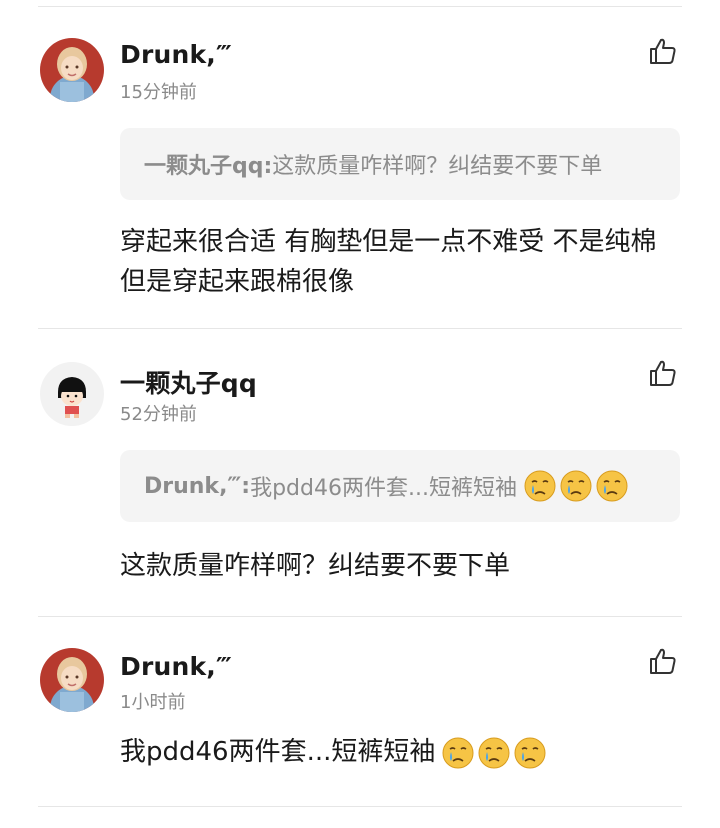  What do you see at coordinates (153, 702) in the screenshot?
I see `timestamp: 1小时前` at bounding box center [153, 702].